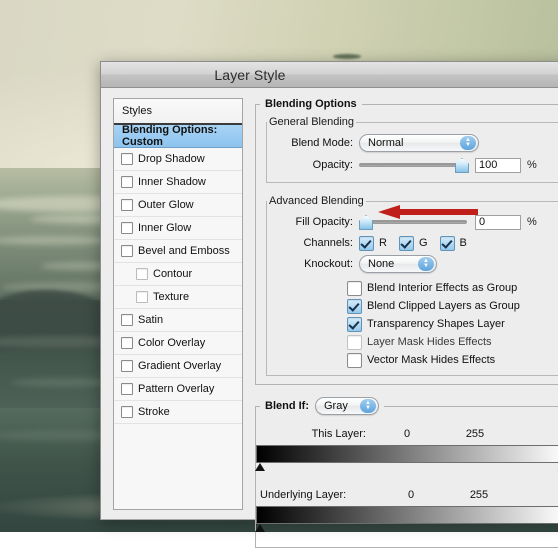  I want to click on style-list-item-gradient-overlay: Gradient Overlay, so click(178, 366).